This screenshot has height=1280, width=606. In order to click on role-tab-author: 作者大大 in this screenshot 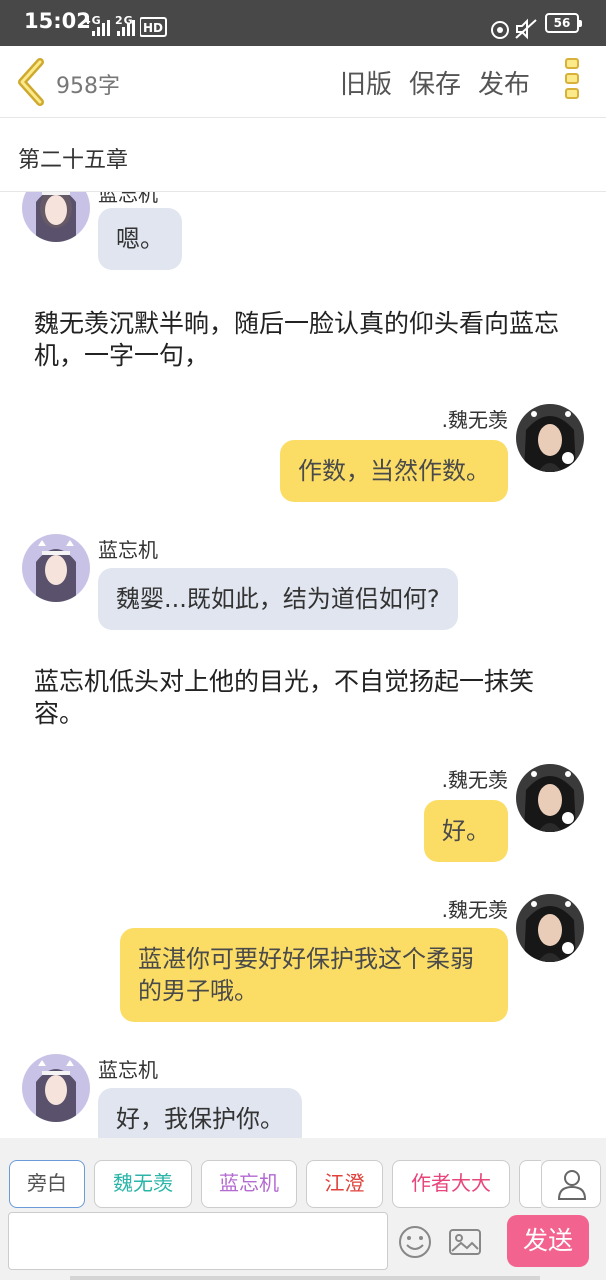, I will do `click(451, 1184)`.